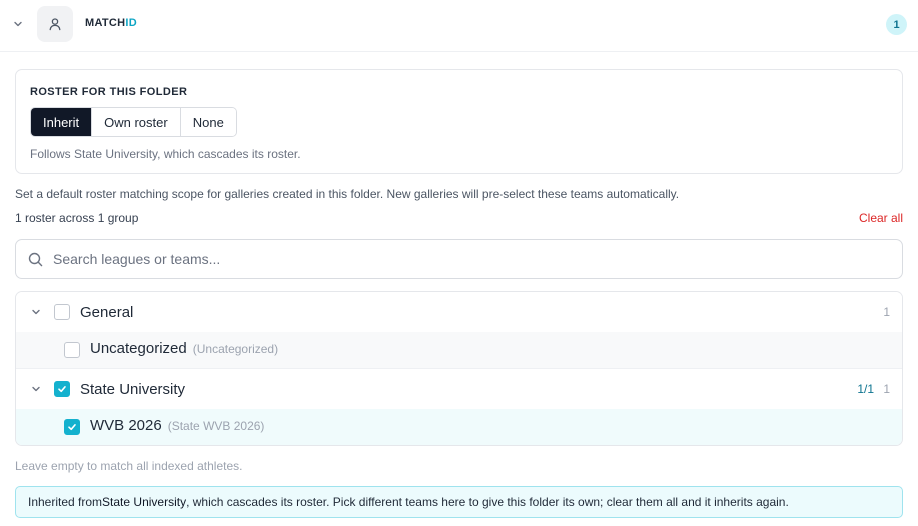 The height and width of the screenshot is (526, 918). I want to click on own-roster-button: Own roster, so click(136, 122).